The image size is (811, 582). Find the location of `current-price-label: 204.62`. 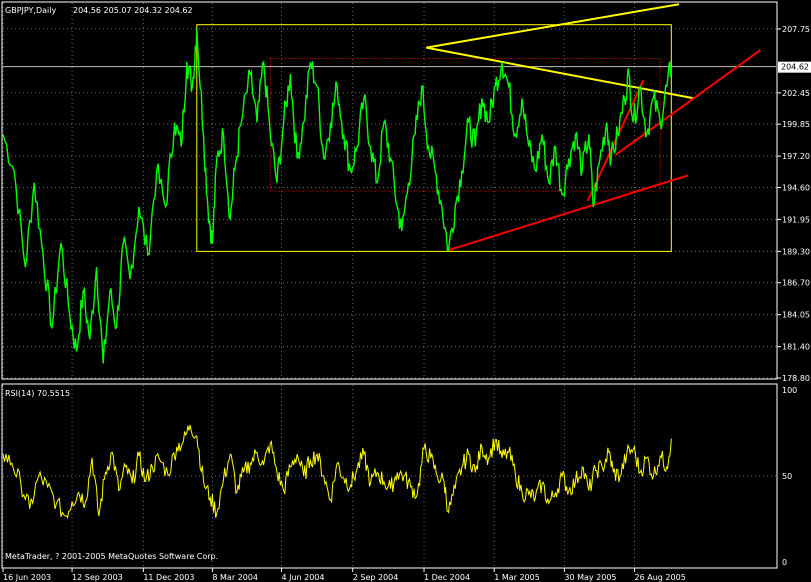

current-price-label: 204.62 is located at coordinates (795, 67).